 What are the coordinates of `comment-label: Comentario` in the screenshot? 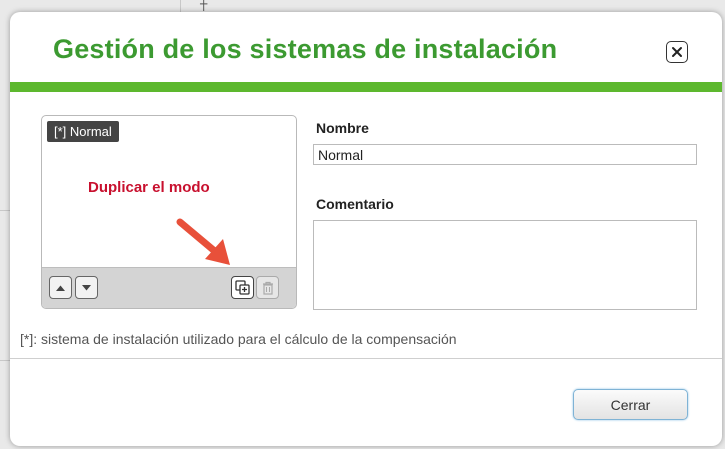 It's located at (355, 204).